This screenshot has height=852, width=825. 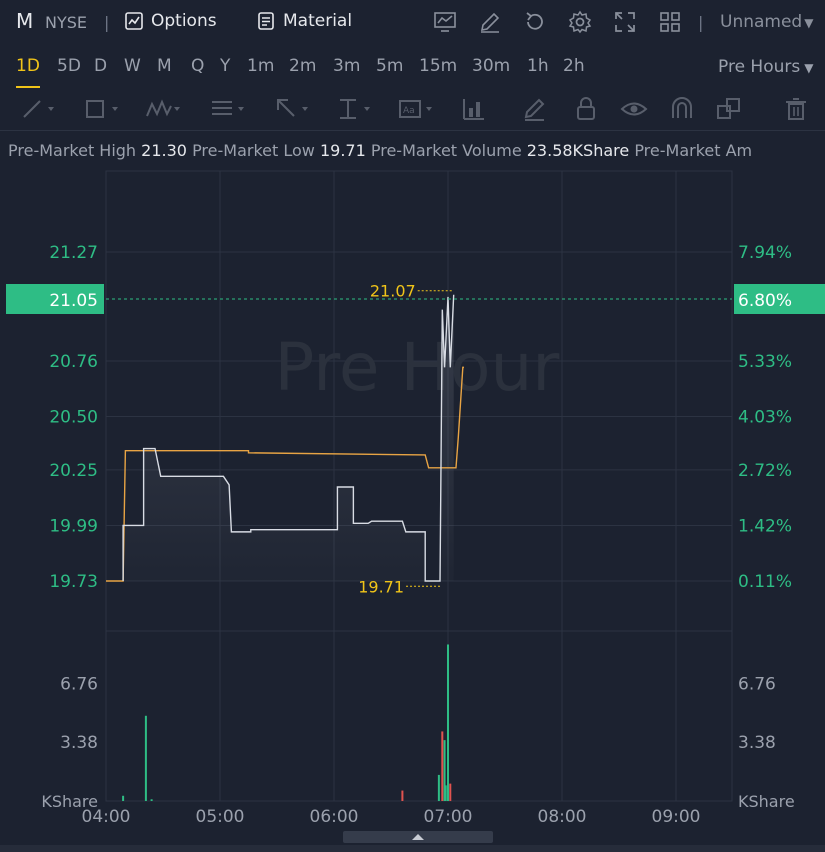 I want to click on stat-value: 19.71, so click(x=342, y=150).